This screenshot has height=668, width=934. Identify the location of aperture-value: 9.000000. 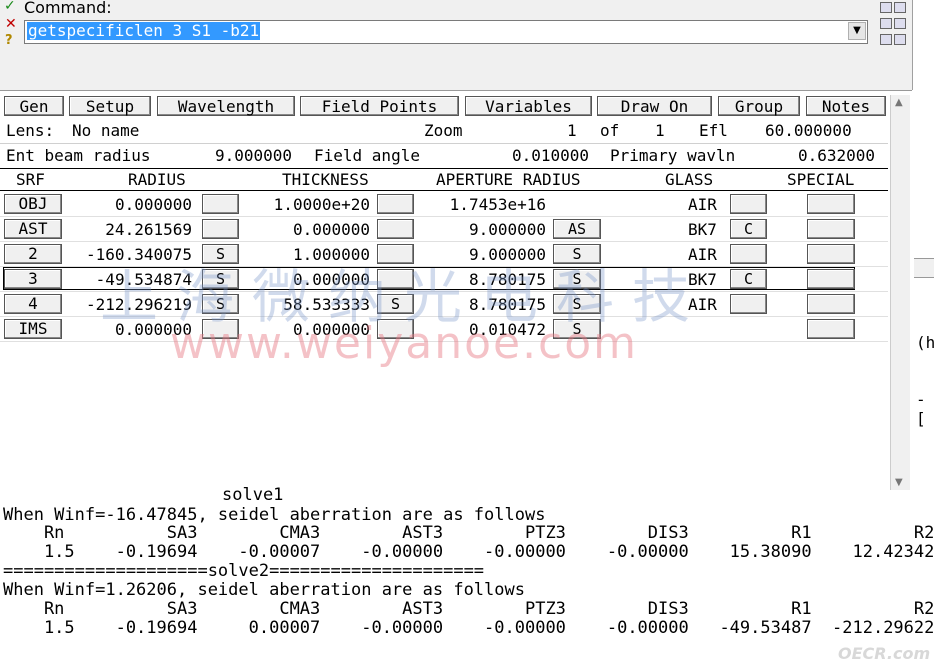
(481, 229).